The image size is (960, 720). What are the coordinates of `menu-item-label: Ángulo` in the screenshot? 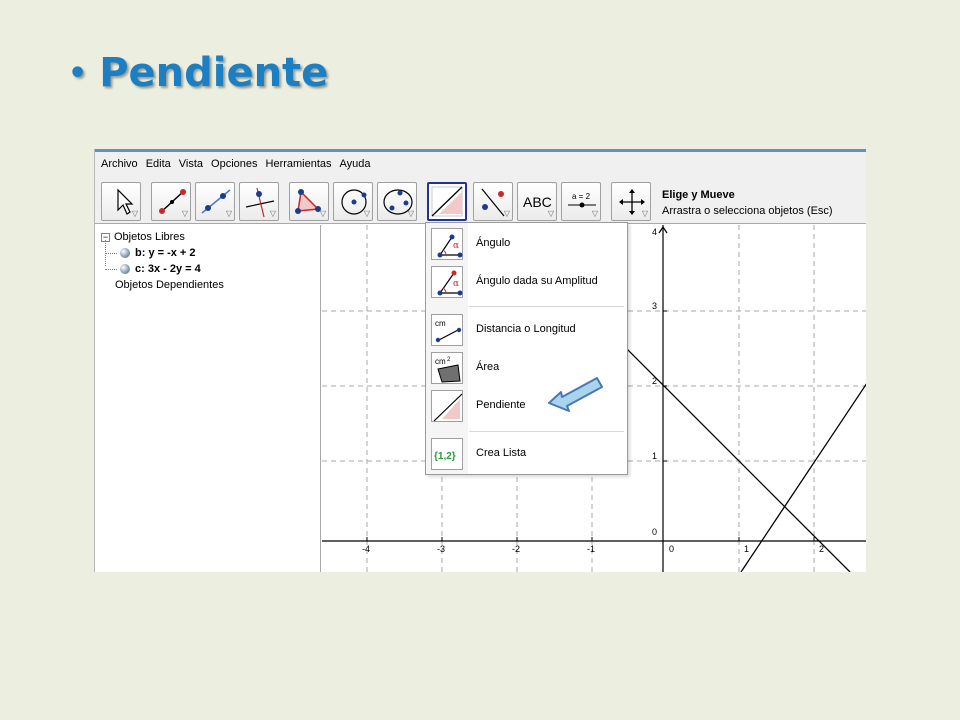 It's located at (493, 243).